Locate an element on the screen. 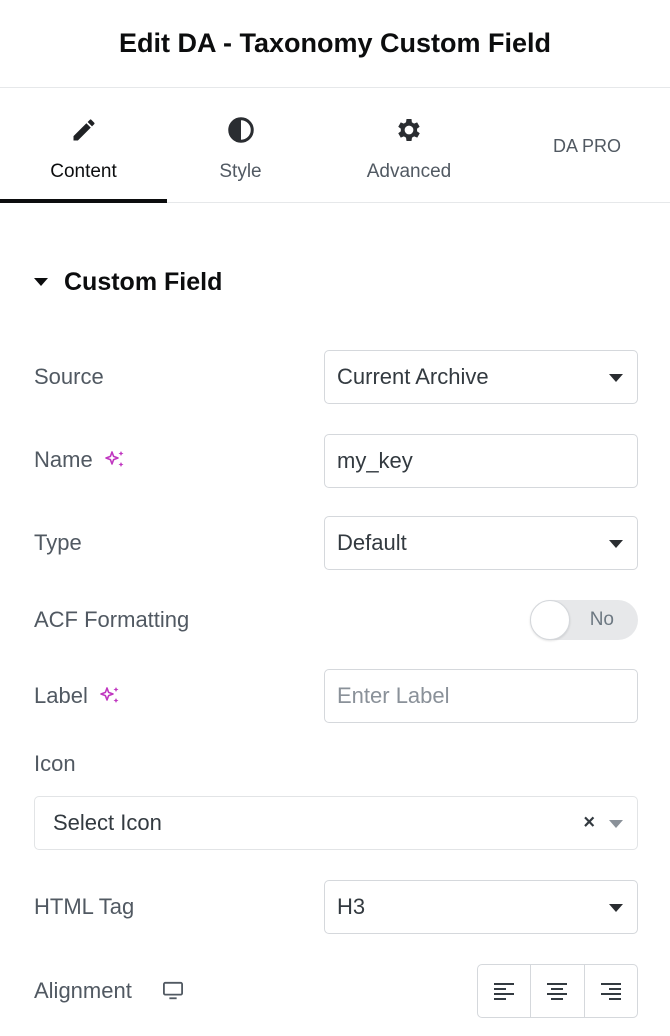 The height and width of the screenshot is (1036, 670). icon-select: Select Icon × is located at coordinates (336, 823).